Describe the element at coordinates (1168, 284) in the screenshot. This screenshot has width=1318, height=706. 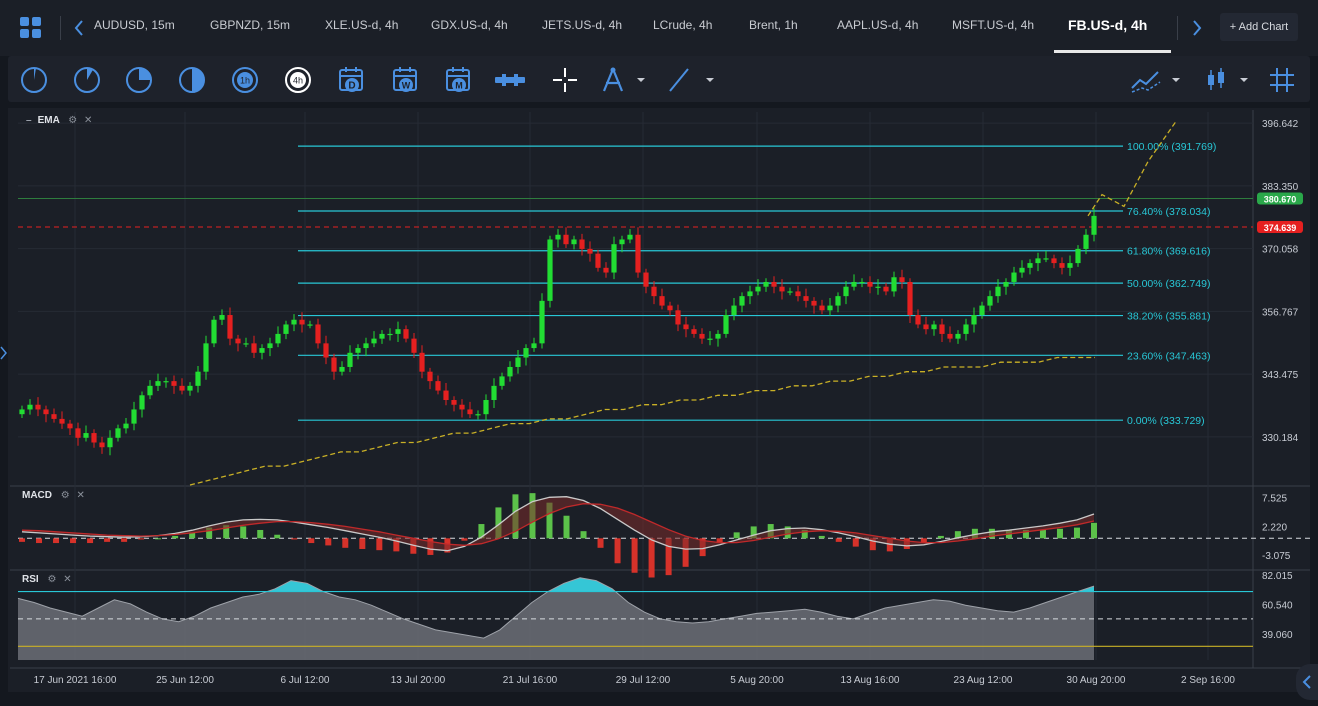
I see `fib-level-label: 50.00% (362.749)` at that location.